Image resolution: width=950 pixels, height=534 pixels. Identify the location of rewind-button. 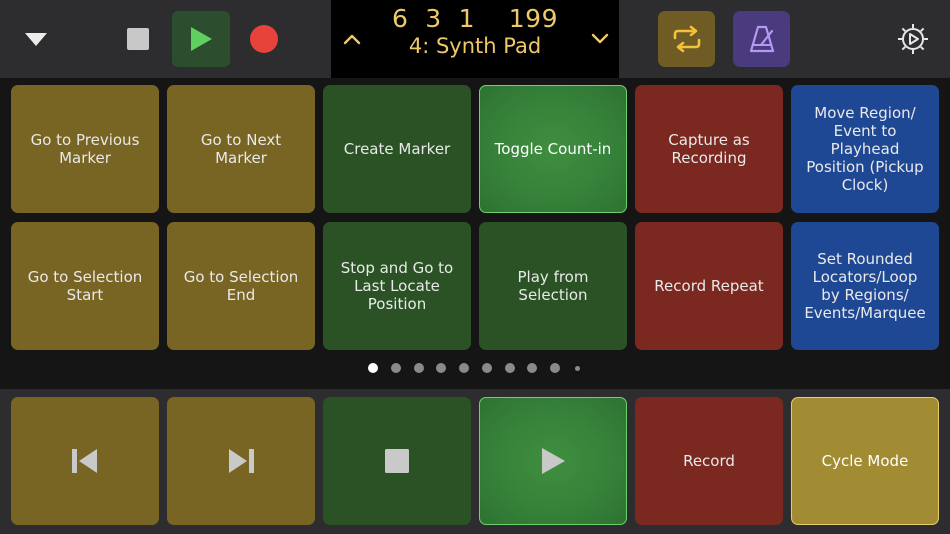
(85, 461).